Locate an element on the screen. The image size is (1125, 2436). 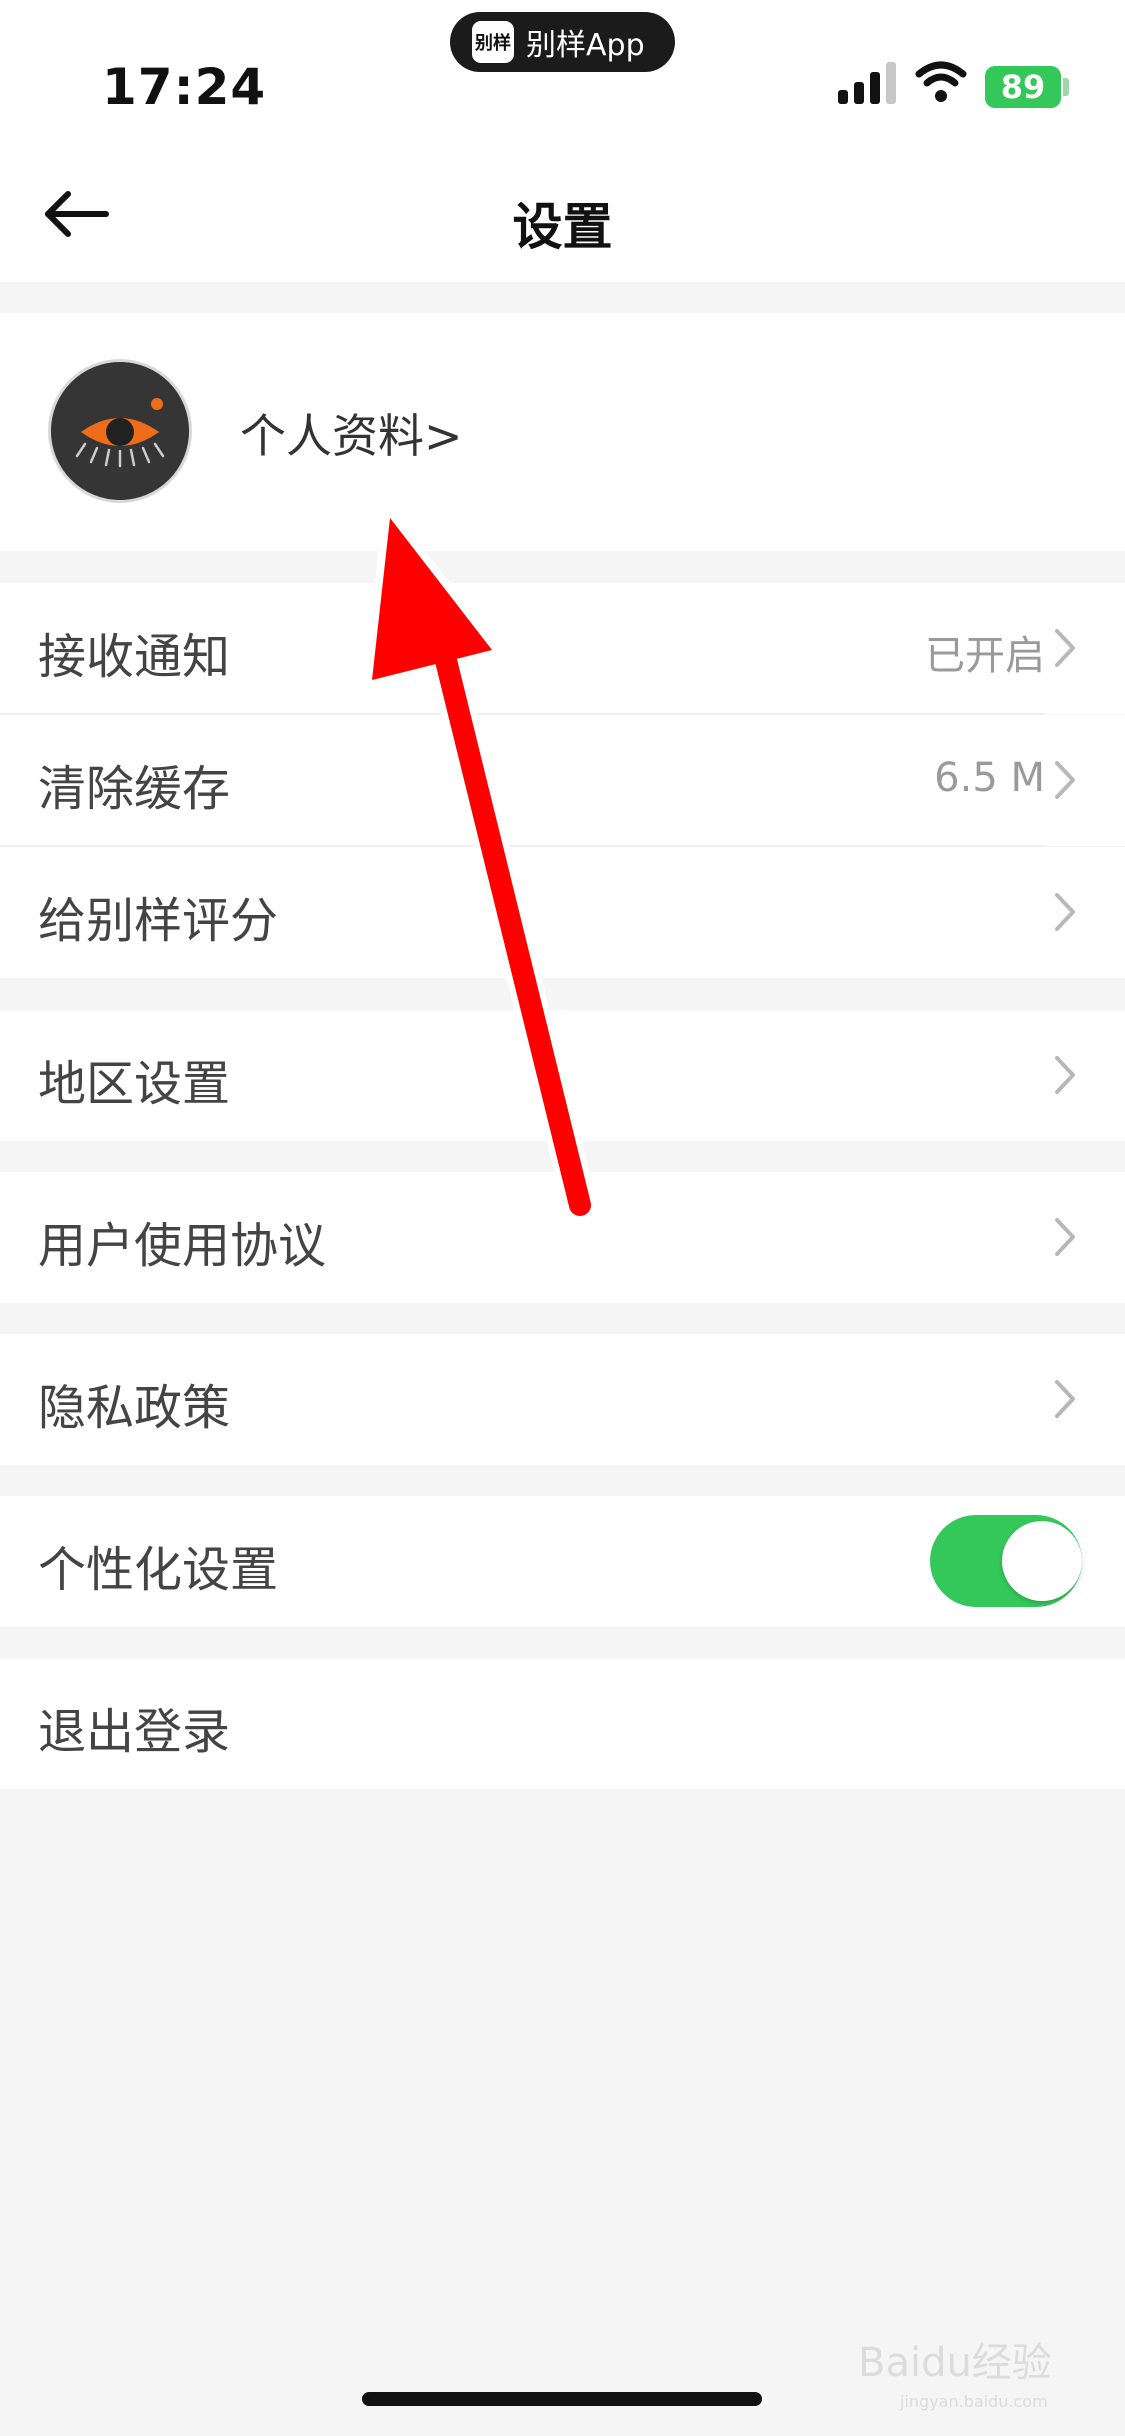
notifications-value: 已开启 is located at coordinates (985, 656).